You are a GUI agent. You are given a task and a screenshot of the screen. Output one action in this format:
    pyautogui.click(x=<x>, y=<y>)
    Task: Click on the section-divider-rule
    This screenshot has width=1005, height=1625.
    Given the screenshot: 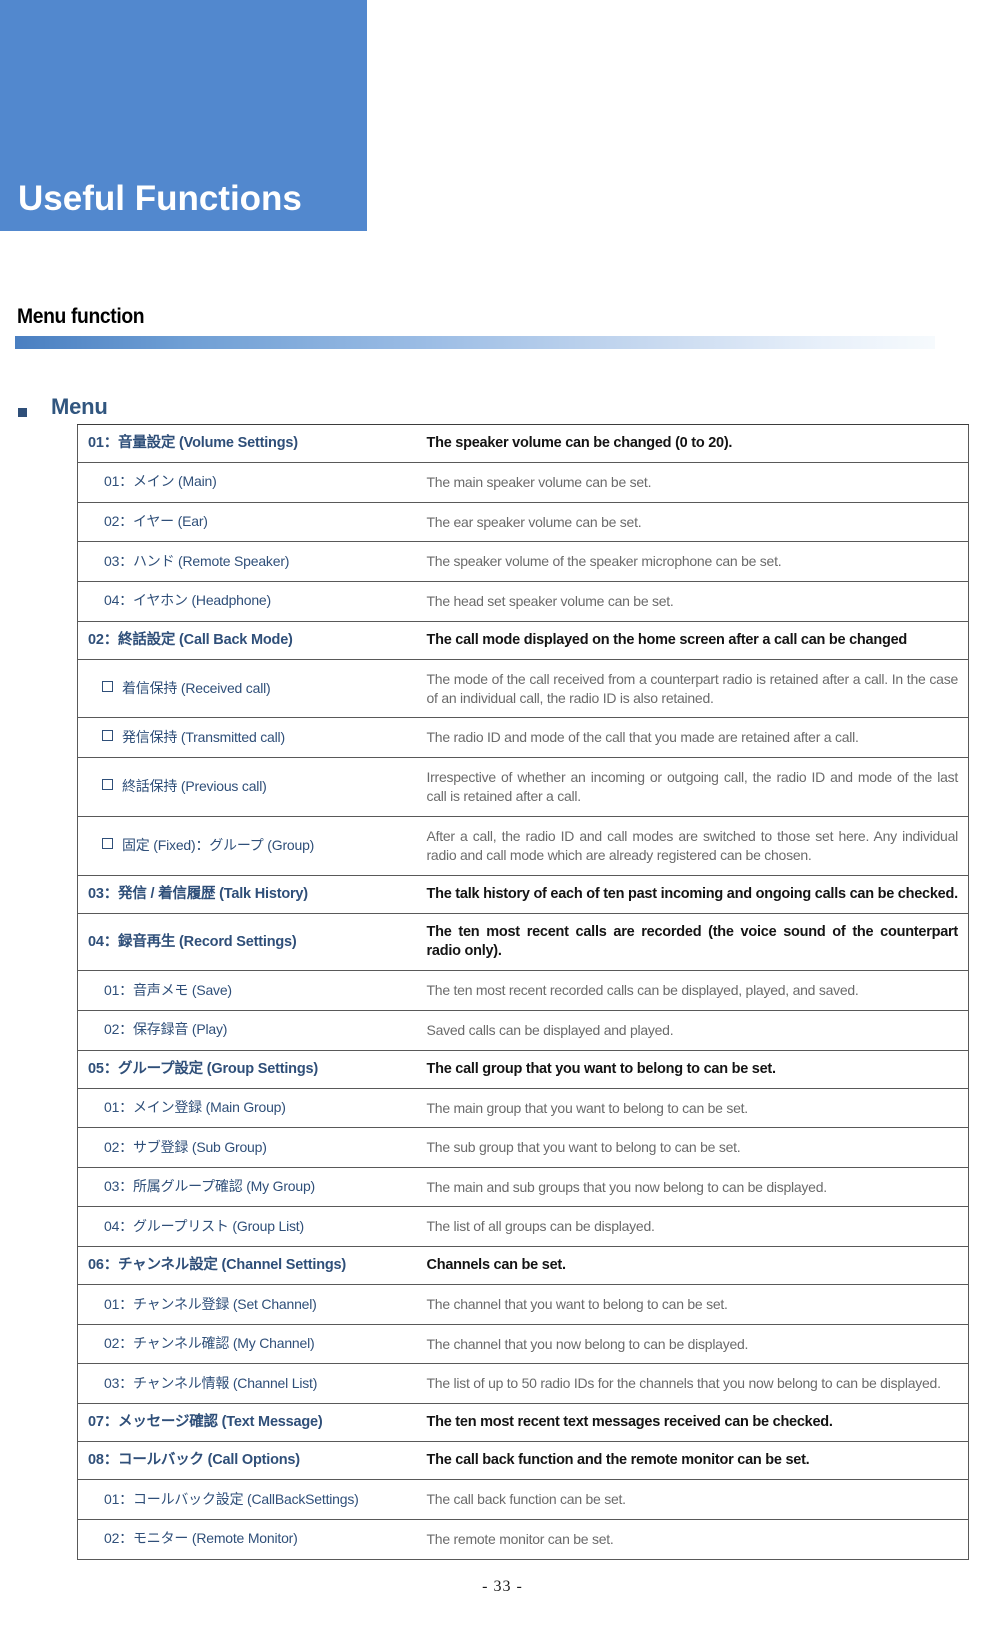 What is the action you would take?
    pyautogui.click(x=475, y=342)
    